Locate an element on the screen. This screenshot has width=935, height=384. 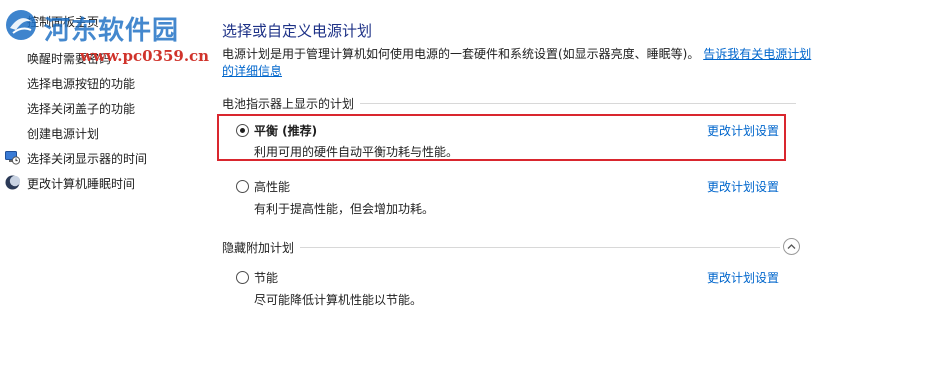
page-title: 选择或自定义电源计划 is located at coordinates (297, 31).